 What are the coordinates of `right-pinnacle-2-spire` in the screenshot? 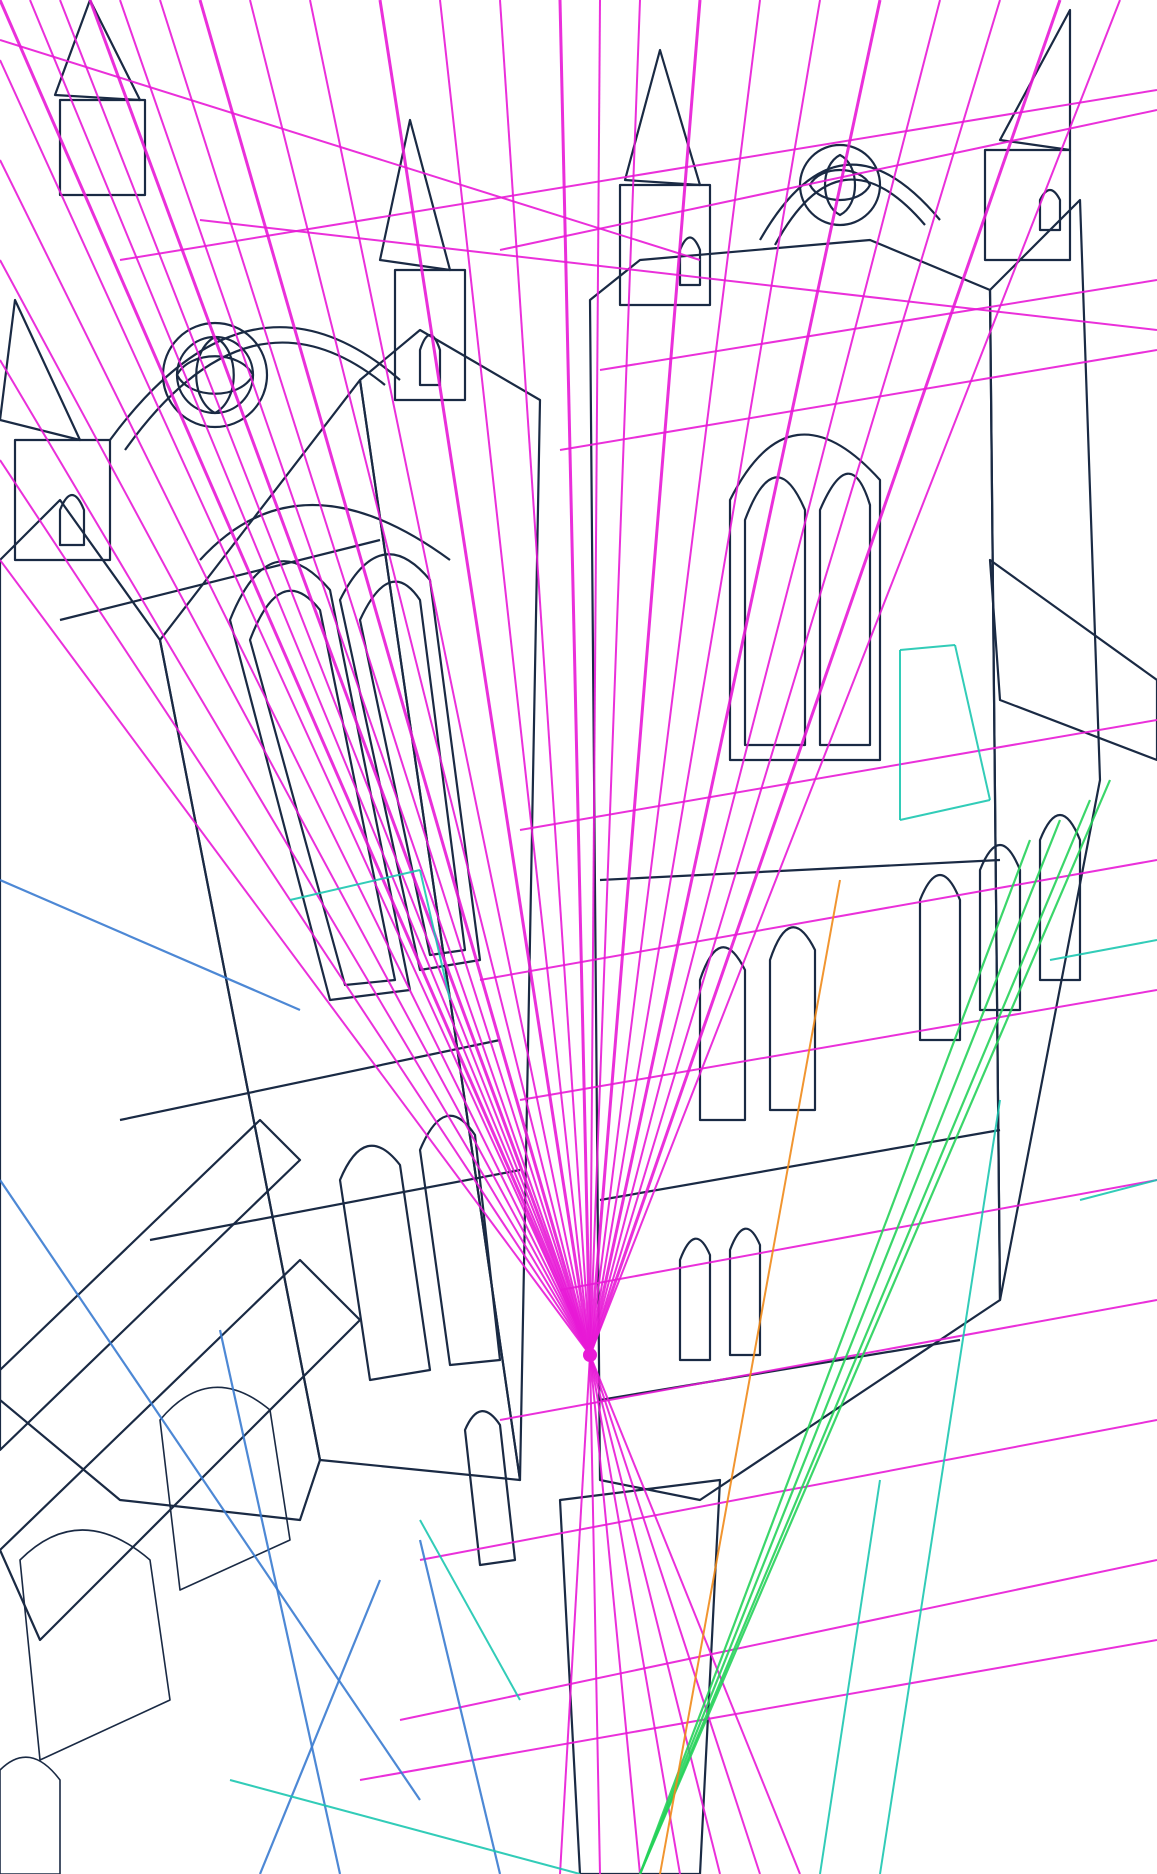 It's located at (1035, 80).